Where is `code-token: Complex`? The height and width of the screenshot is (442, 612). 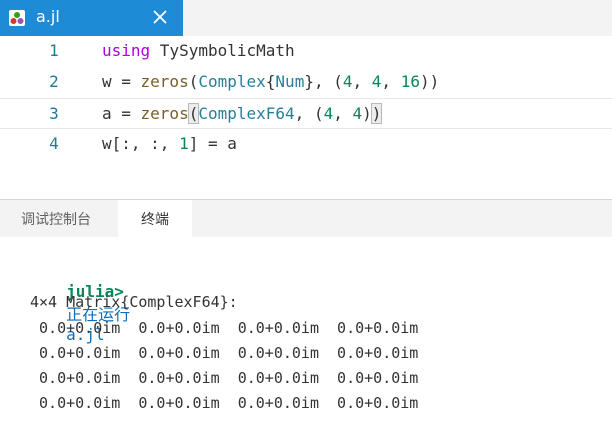
code-token: Complex is located at coordinates (232, 81).